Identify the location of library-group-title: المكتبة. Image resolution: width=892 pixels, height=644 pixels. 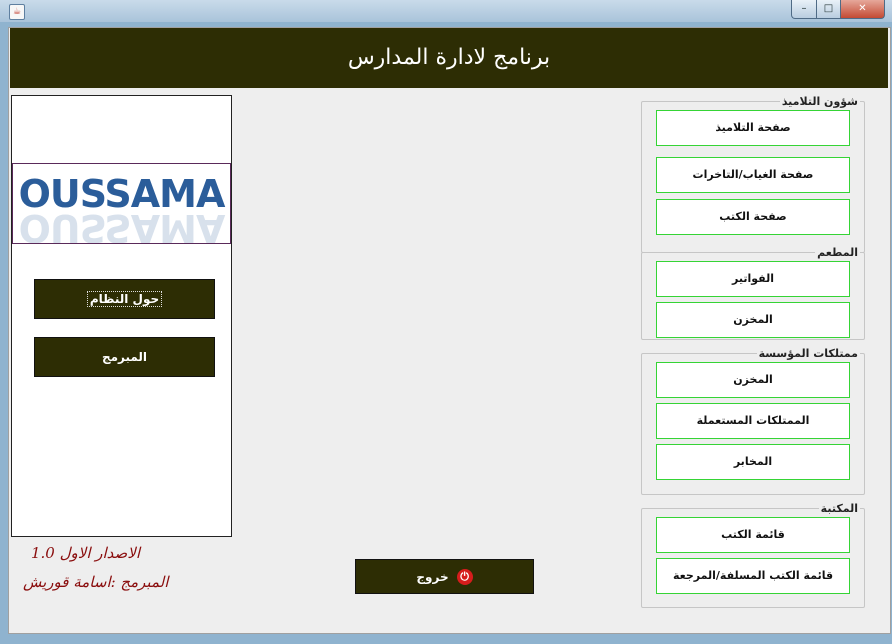
(839, 508).